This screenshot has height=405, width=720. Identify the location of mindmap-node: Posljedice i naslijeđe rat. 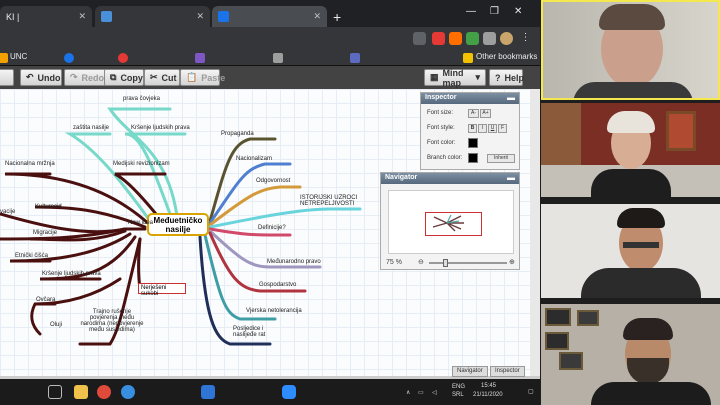
(259, 332).